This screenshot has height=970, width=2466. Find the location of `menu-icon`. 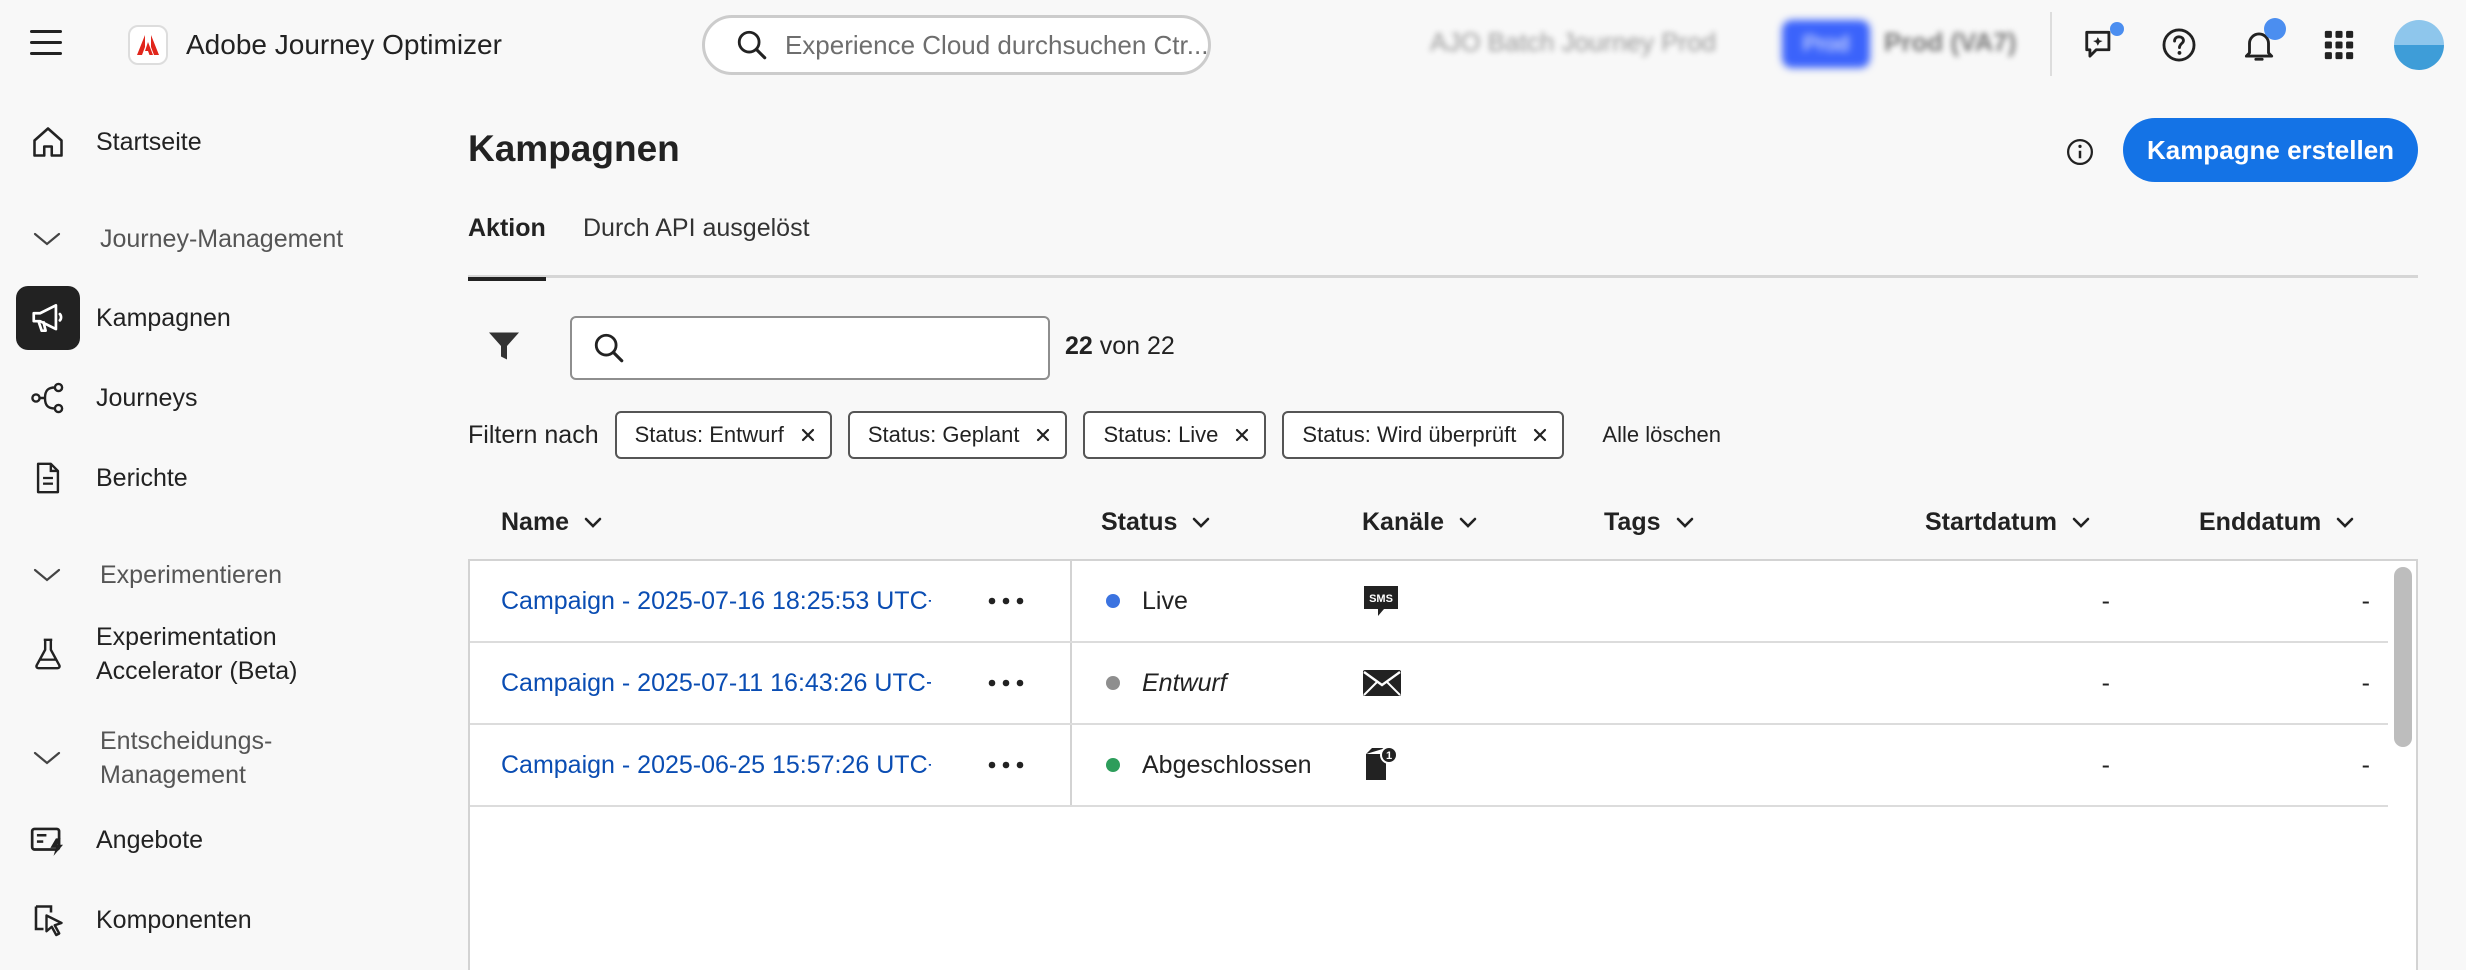

menu-icon is located at coordinates (46, 43).